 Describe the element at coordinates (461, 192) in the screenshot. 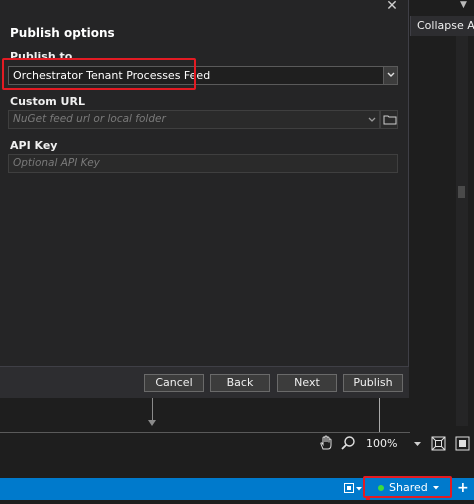

I see `scrollbar-thumb` at that location.